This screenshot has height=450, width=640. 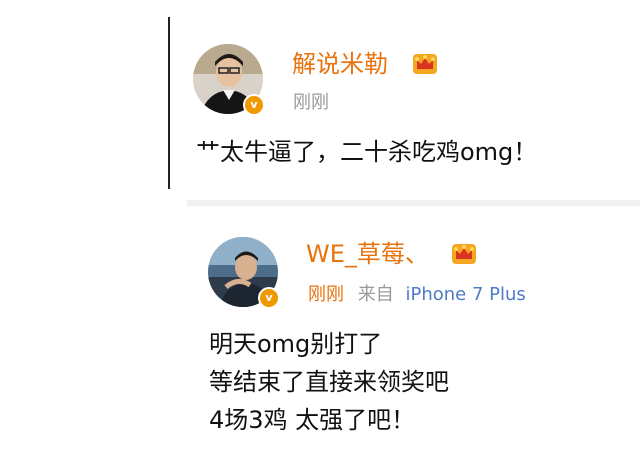 What do you see at coordinates (375, 294) in the screenshot?
I see `source-prefix: 来自` at bounding box center [375, 294].